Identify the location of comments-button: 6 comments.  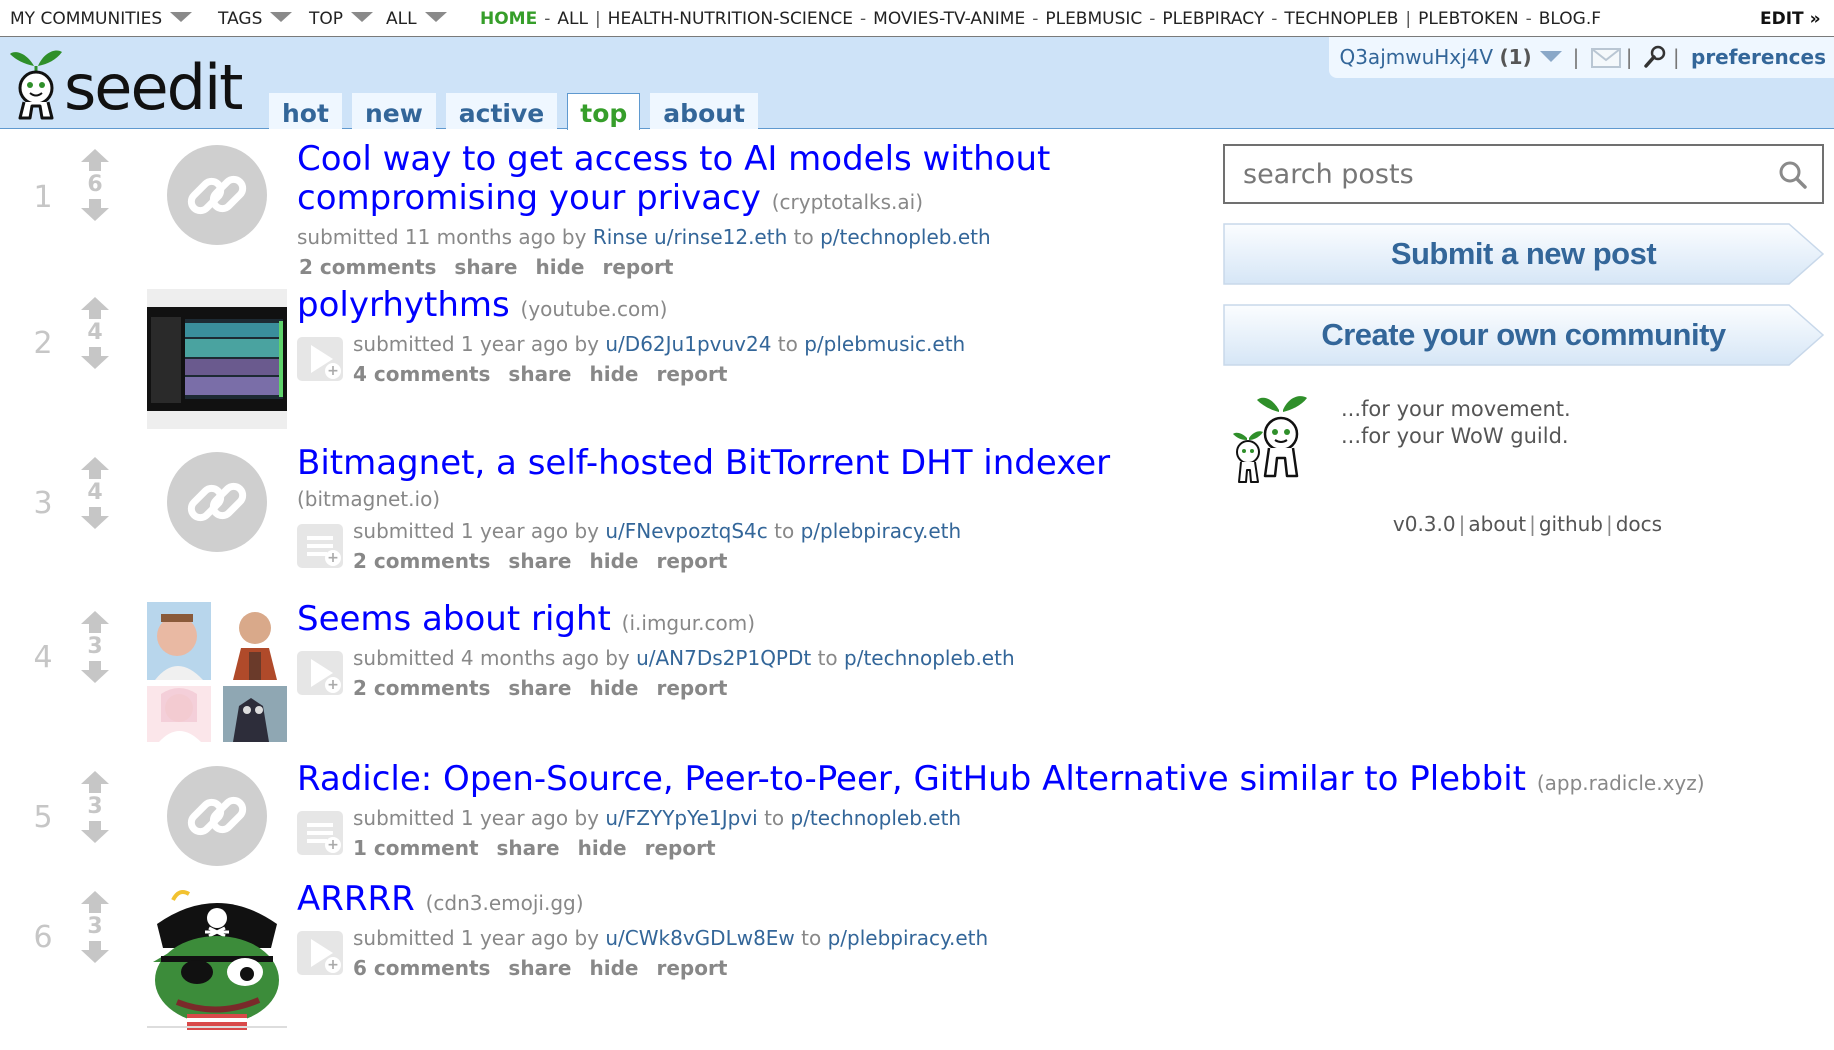
(421, 968).